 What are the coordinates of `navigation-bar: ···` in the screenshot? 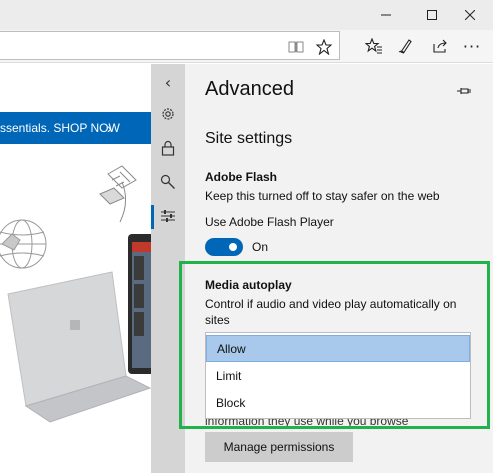 It's located at (246, 46).